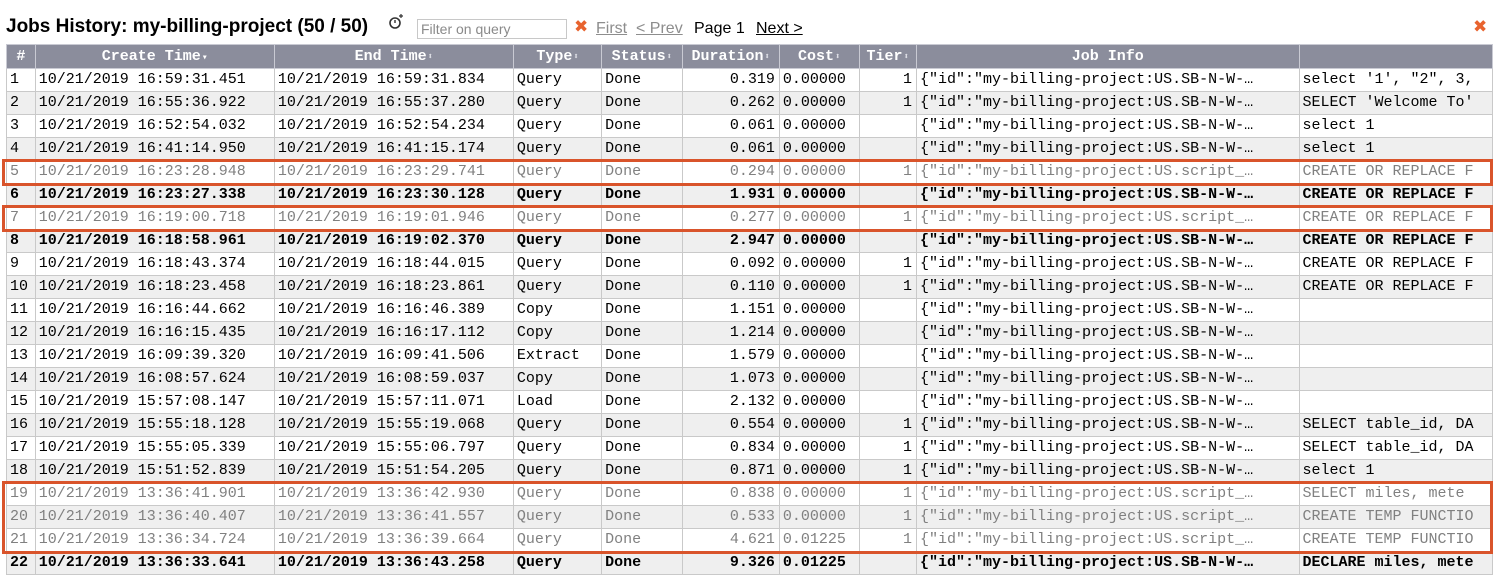 Image resolution: width=1493 pixels, height=578 pixels. I want to click on cell-end-time: 10/21/2019 16:23:30.128, so click(393, 195).